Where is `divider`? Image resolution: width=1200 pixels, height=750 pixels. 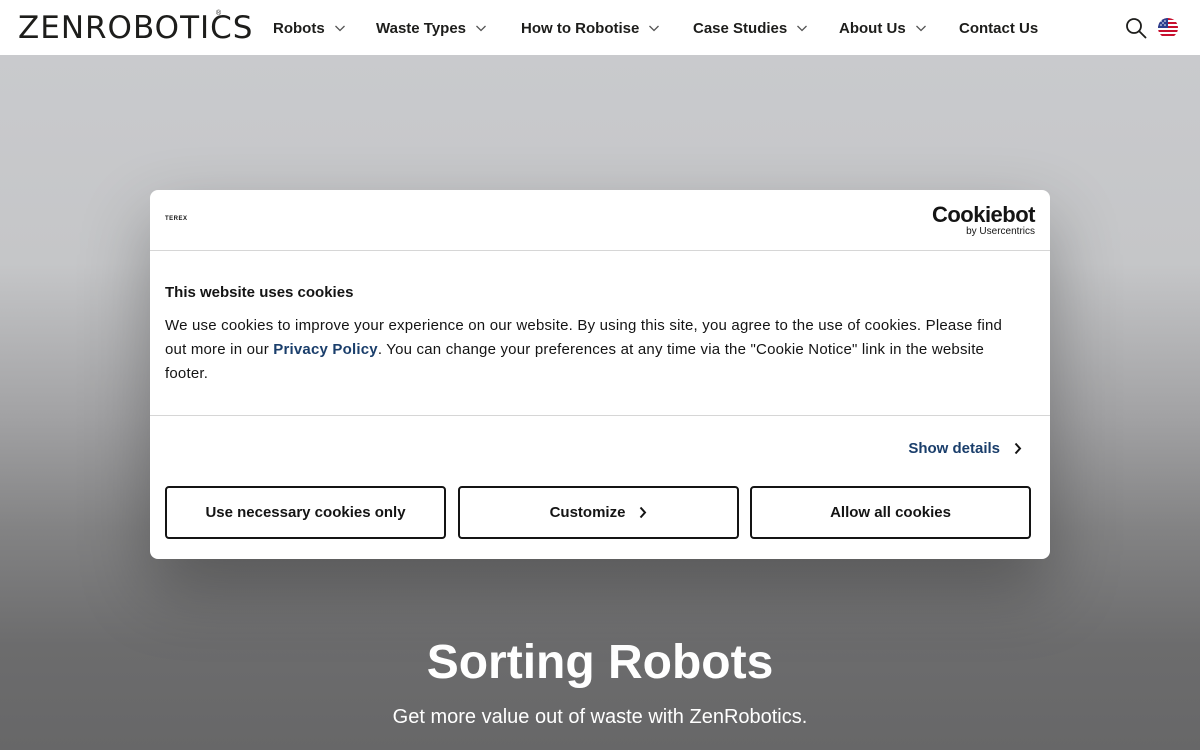
divider is located at coordinates (600, 415).